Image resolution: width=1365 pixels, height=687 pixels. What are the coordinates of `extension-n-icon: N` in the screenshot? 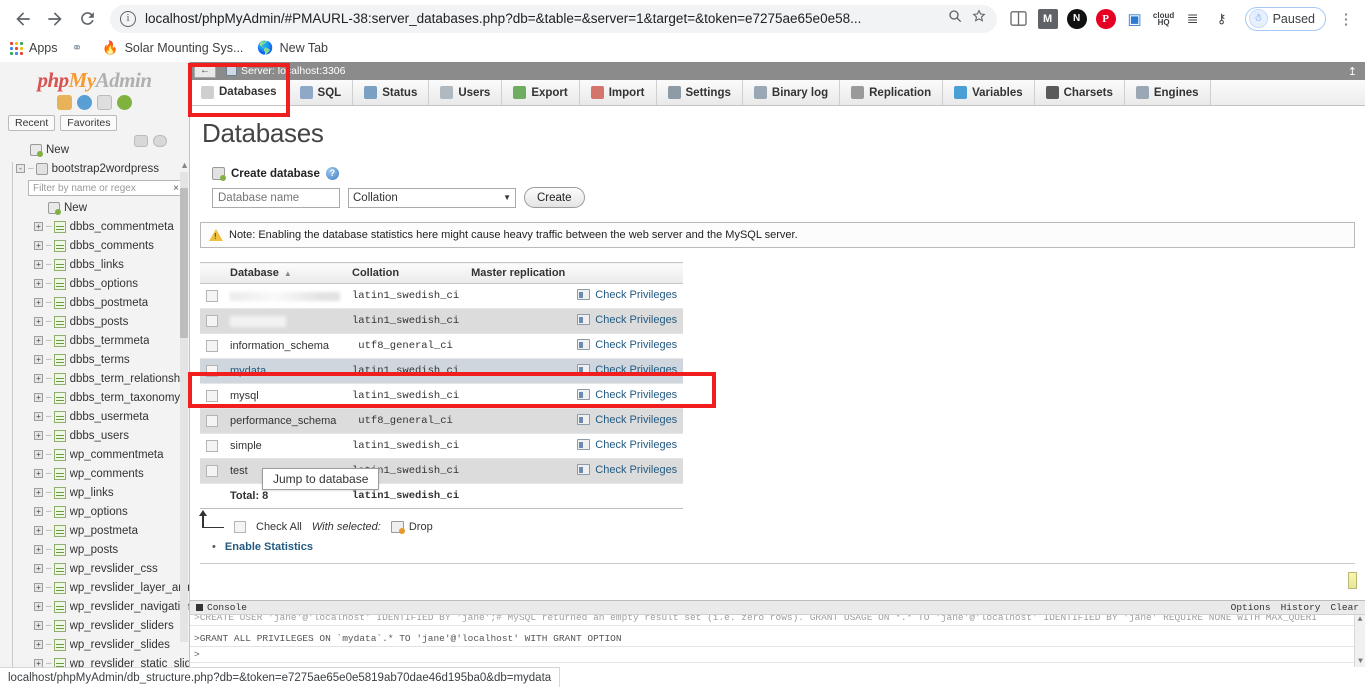 It's located at (1076, 18).